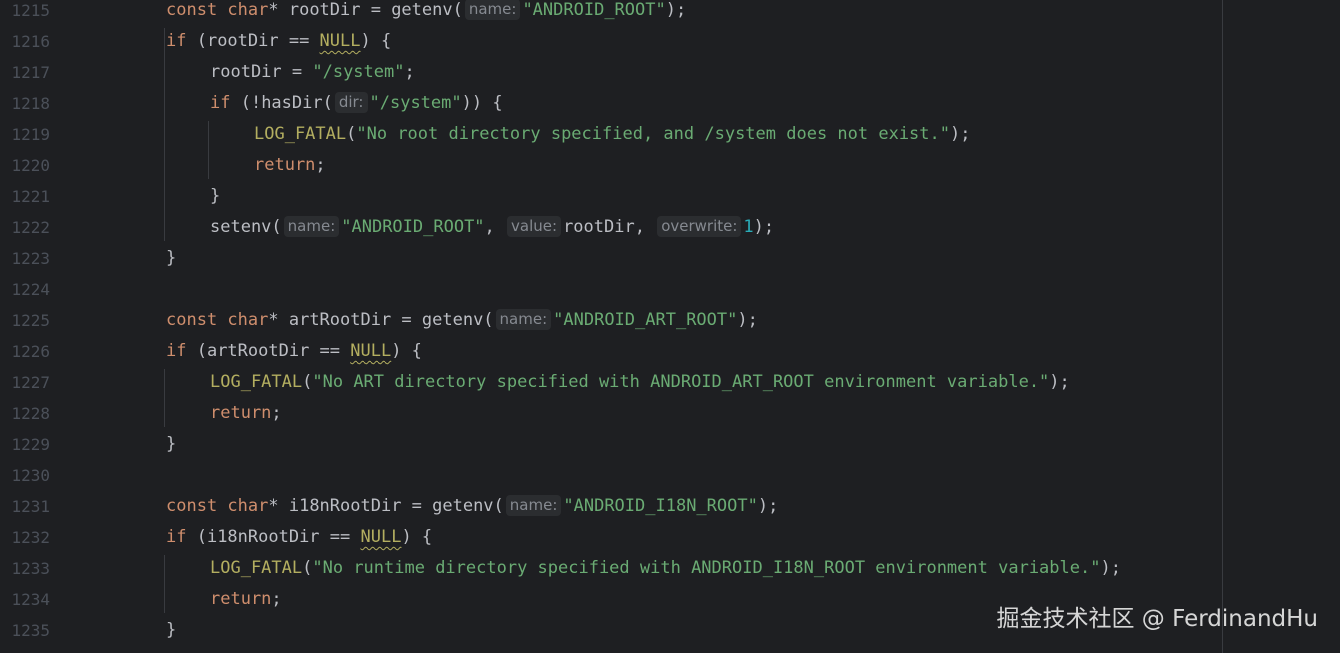 The height and width of the screenshot is (653, 1340). What do you see at coordinates (30, 382) in the screenshot?
I see `line-number: 1227` at bounding box center [30, 382].